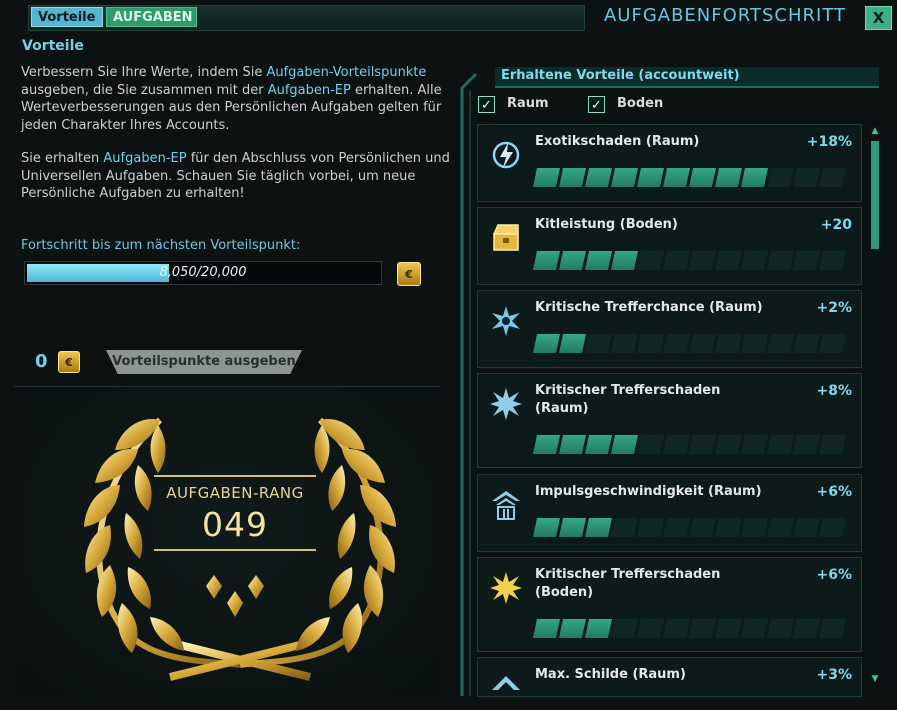 The image size is (897, 710). Describe the element at coordinates (235, 493) in the screenshot. I see `rank-label: AUFGABEN-RANG` at that location.